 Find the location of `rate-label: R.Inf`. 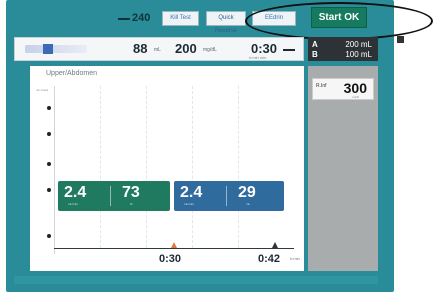

rate-label: R.Inf is located at coordinates (321, 86).